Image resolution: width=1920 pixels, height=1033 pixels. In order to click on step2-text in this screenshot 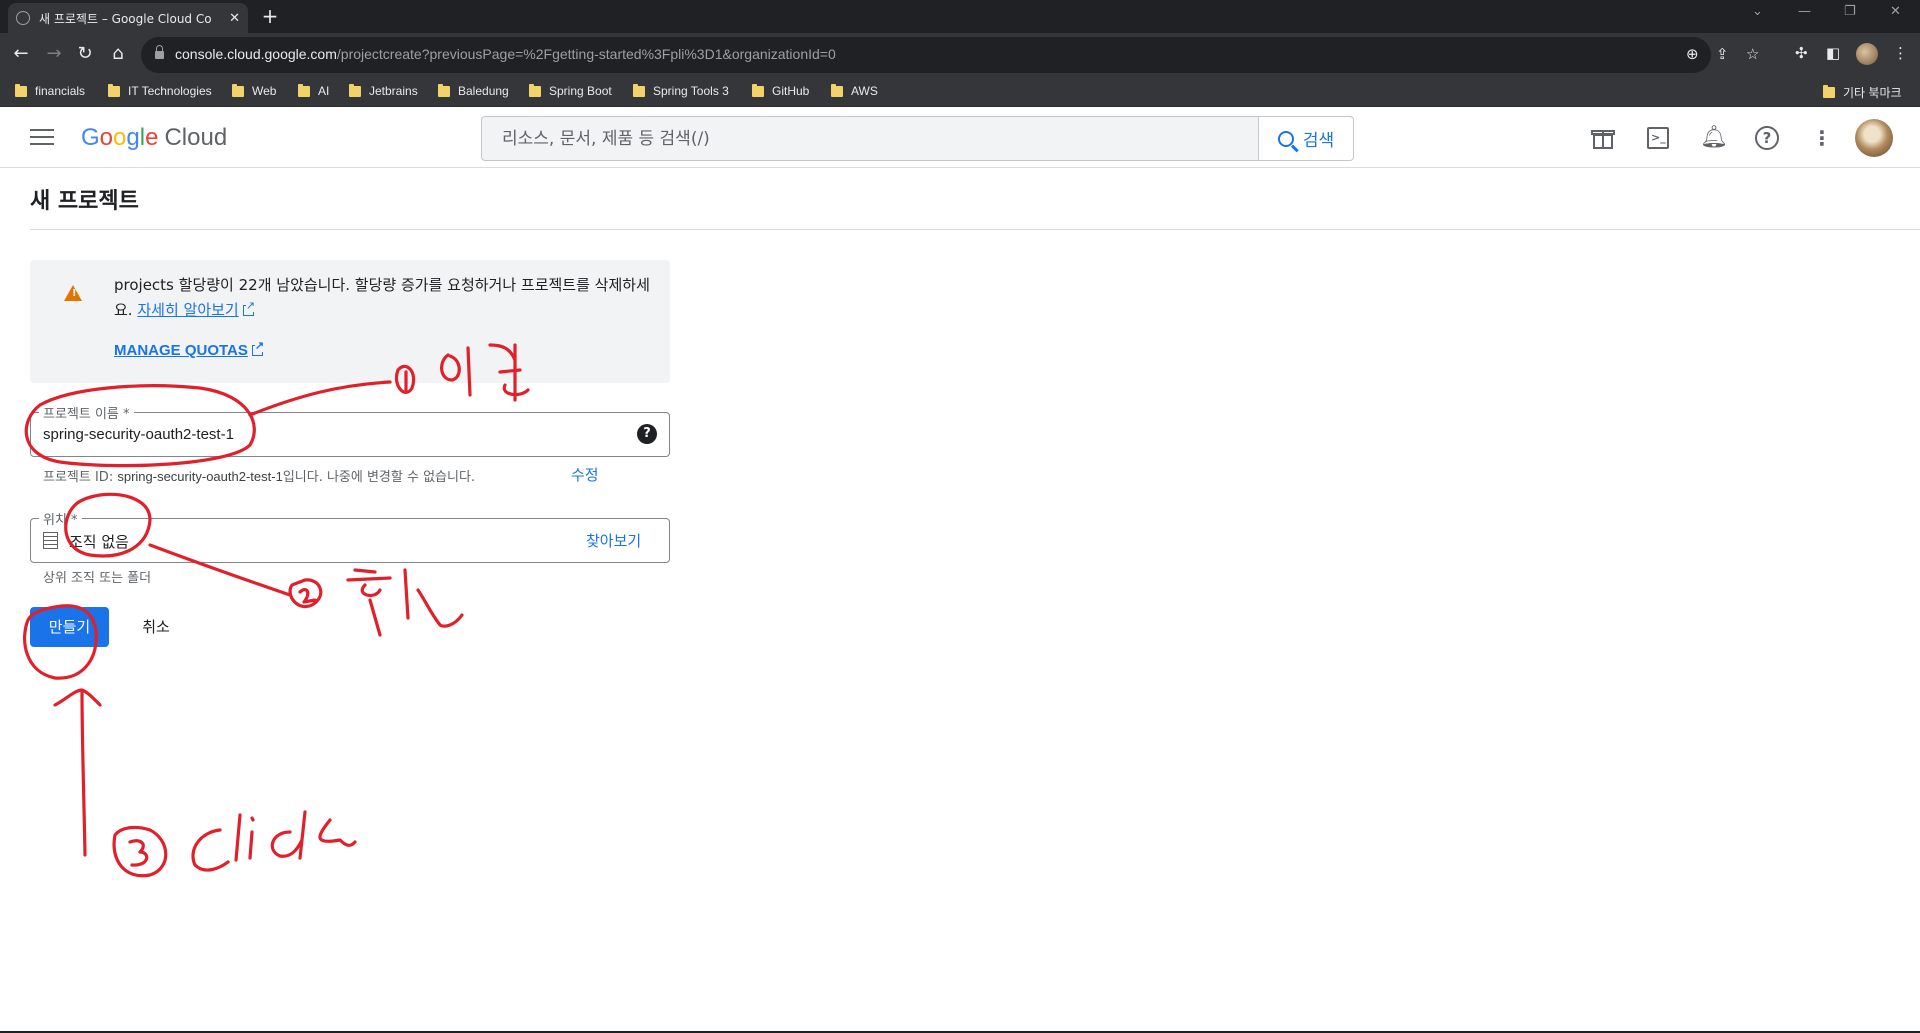, I will do `click(405, 602)`.